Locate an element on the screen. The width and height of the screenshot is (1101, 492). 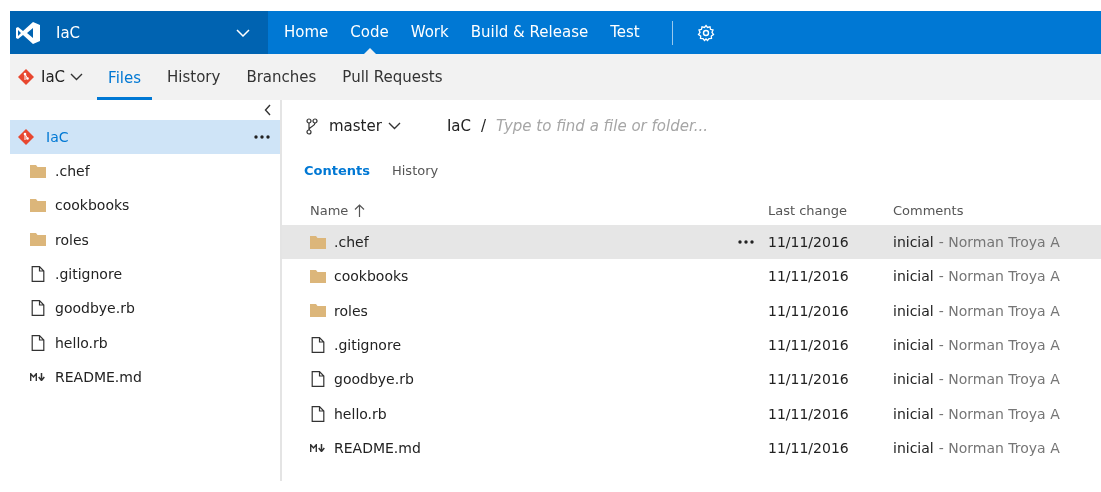
repo-tab: Branches is located at coordinates (281, 77).